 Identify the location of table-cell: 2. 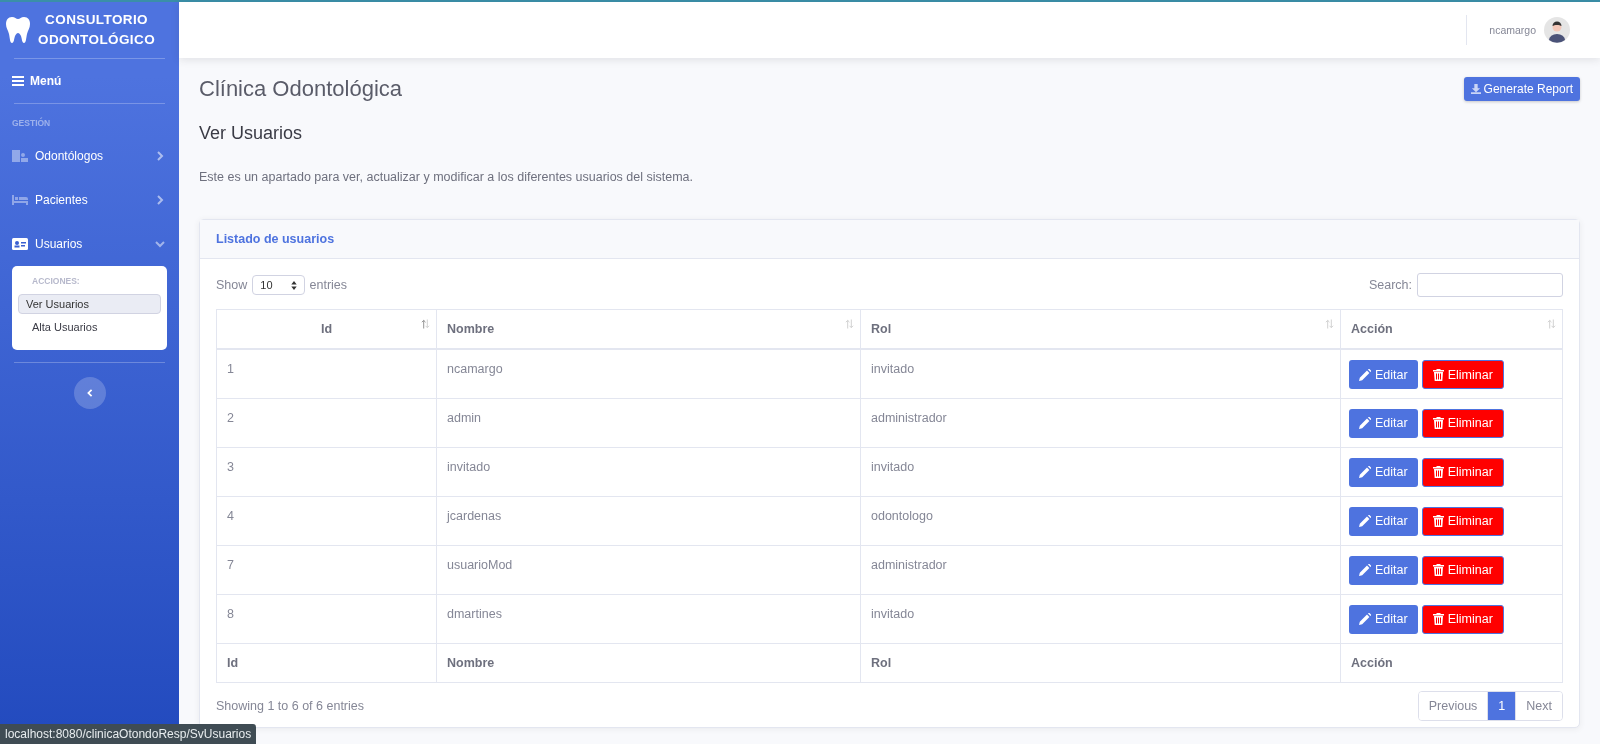
(326, 422).